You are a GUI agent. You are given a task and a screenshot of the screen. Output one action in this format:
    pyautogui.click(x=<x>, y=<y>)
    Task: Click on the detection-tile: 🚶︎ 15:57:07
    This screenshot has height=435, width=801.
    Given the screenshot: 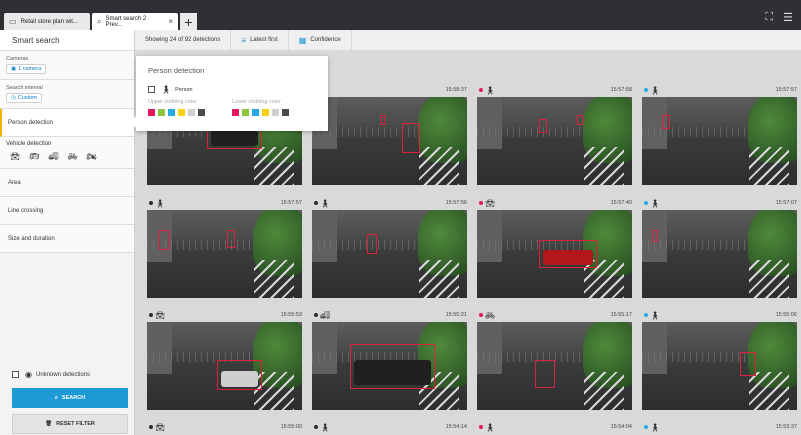 What is the action you would take?
    pyautogui.click(x=719, y=247)
    